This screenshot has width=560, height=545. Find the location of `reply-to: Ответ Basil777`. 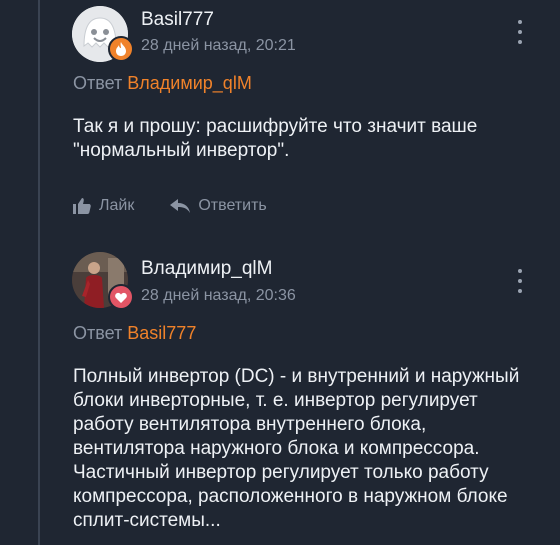

reply-to: Ответ Basil777 is located at coordinates (134, 333).